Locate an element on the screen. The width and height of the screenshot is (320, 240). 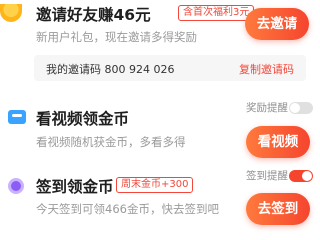
signin-button: 去签到 is located at coordinates (278, 209).